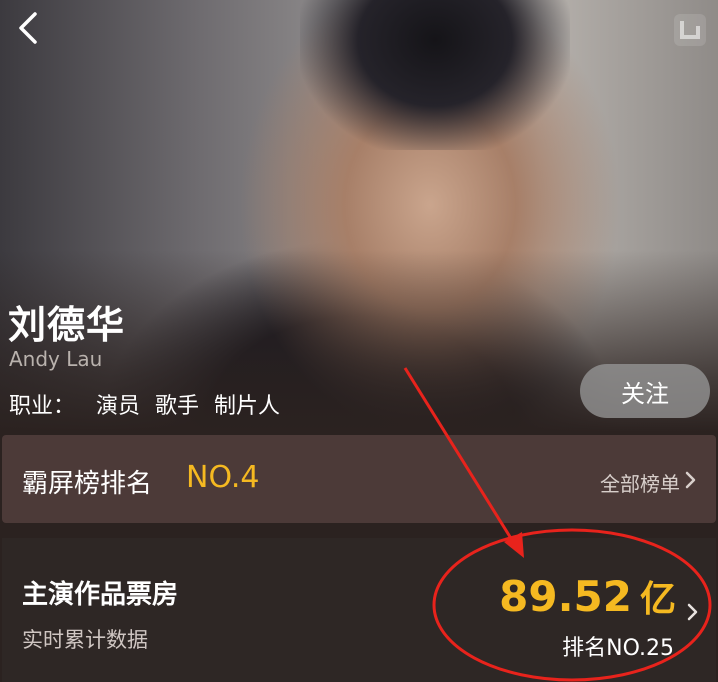 The width and height of the screenshot is (718, 682). I want to click on box-office-subtitle: 实时累计数据, so click(85, 640).